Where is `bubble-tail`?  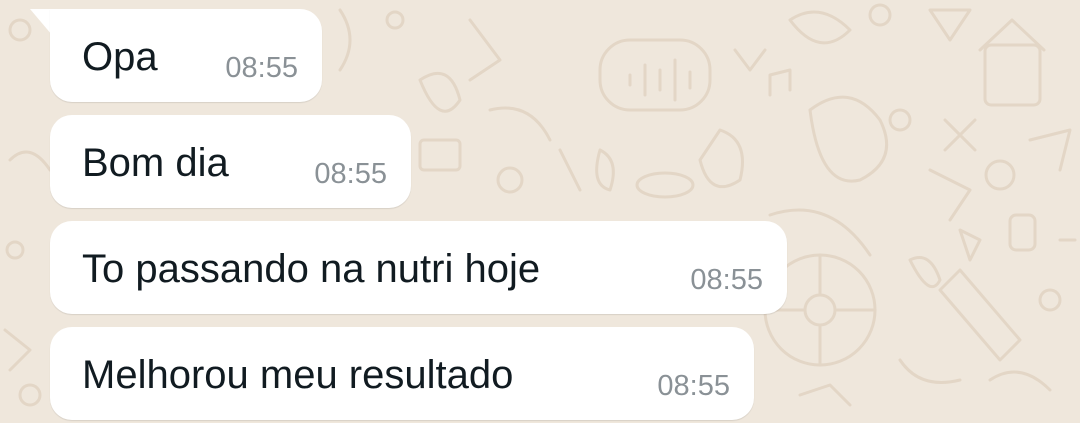 bubble-tail is located at coordinates (41, 22).